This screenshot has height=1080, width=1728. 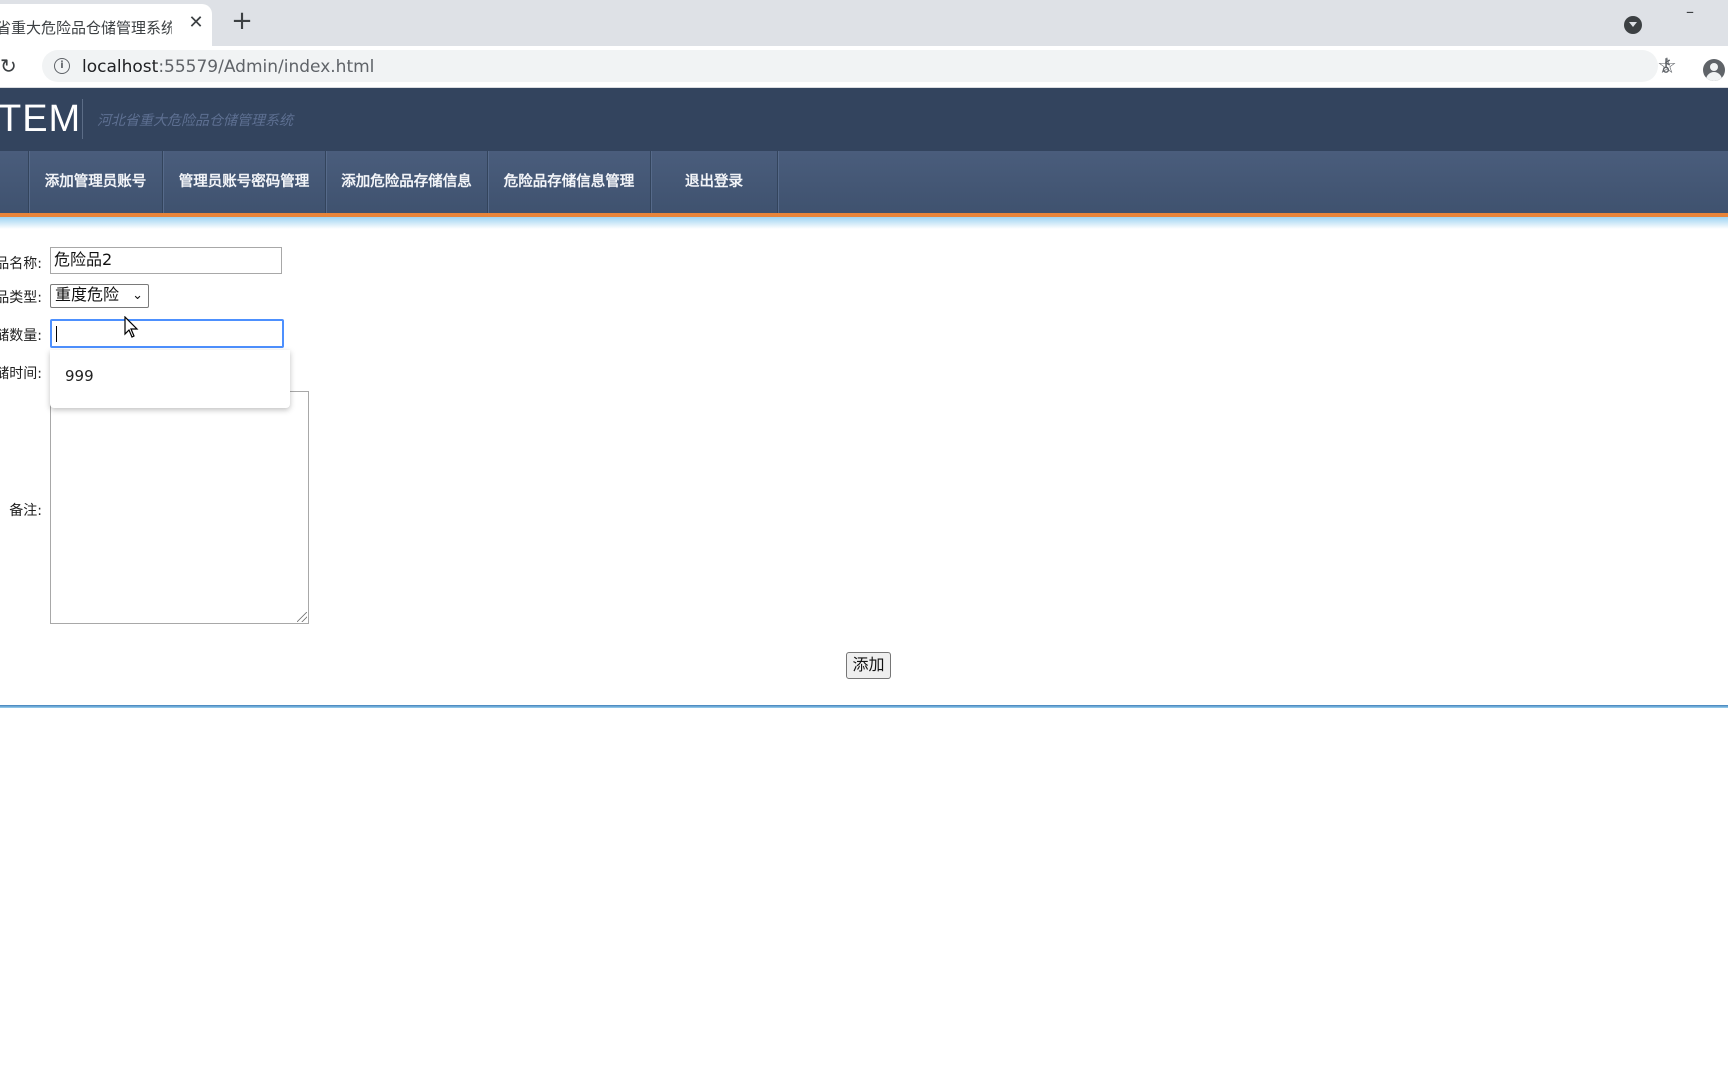 What do you see at coordinates (41, 119) in the screenshot?
I see `logo-text: TEM` at bounding box center [41, 119].